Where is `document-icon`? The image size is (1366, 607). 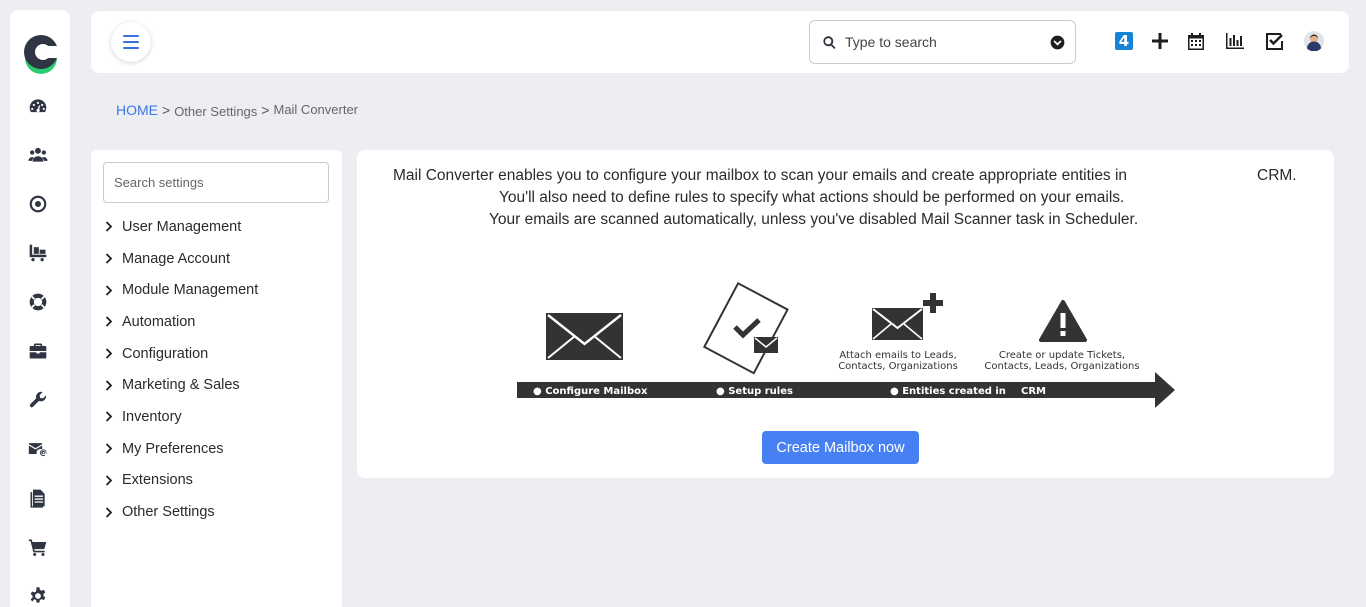
document-icon is located at coordinates (38, 498).